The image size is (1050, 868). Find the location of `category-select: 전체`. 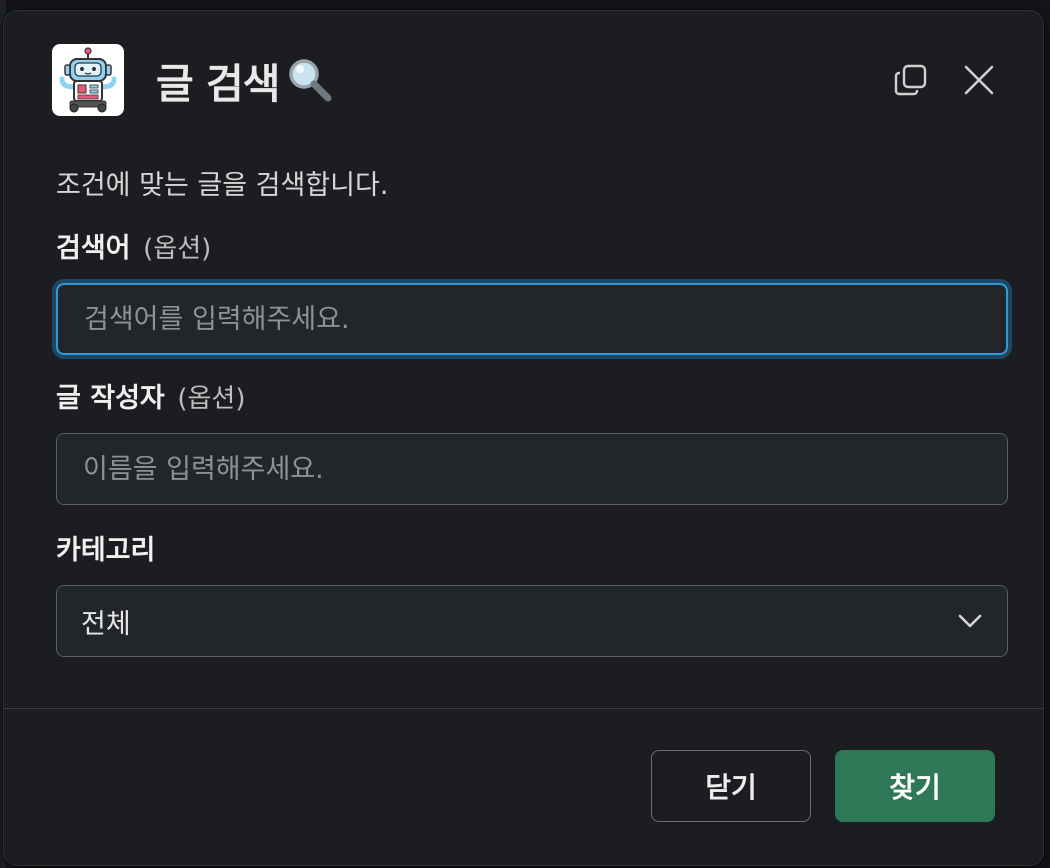

category-select: 전체 is located at coordinates (532, 621).